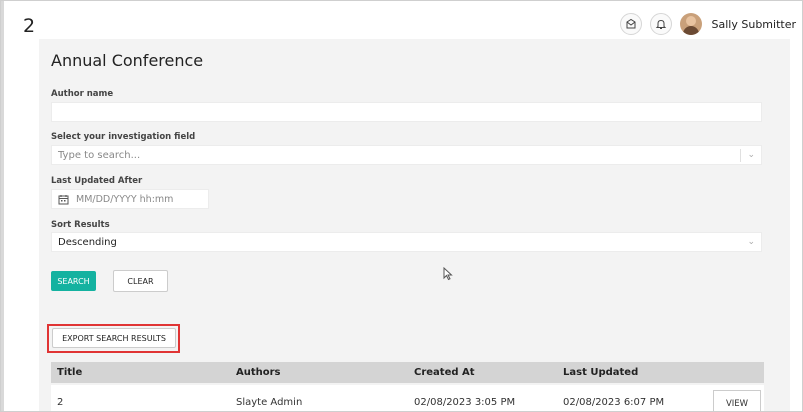  I want to click on page-title: Annual Conference, so click(127, 60).